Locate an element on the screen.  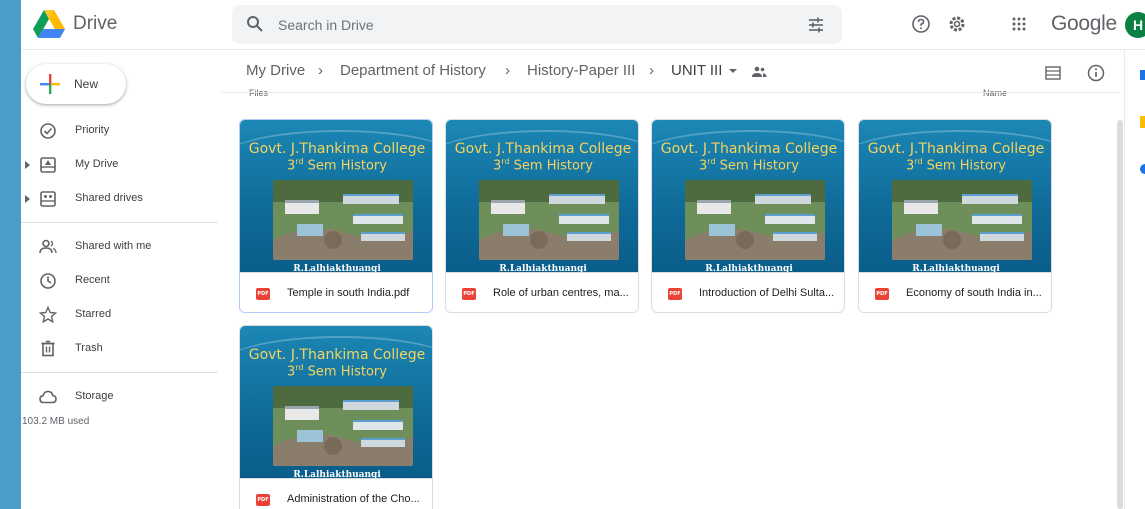
sidebar-item-shared-drives: Shared drives is located at coordinates (121, 199).